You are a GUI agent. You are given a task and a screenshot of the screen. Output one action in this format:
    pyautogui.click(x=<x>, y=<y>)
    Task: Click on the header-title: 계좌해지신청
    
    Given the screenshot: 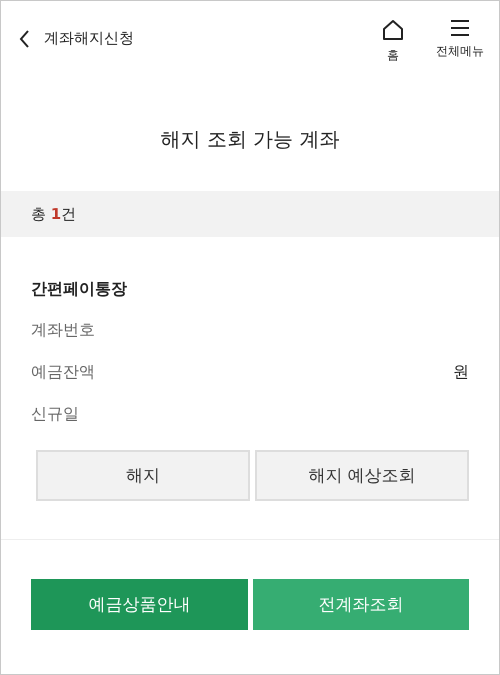 What is the action you would take?
    pyautogui.click(x=89, y=38)
    